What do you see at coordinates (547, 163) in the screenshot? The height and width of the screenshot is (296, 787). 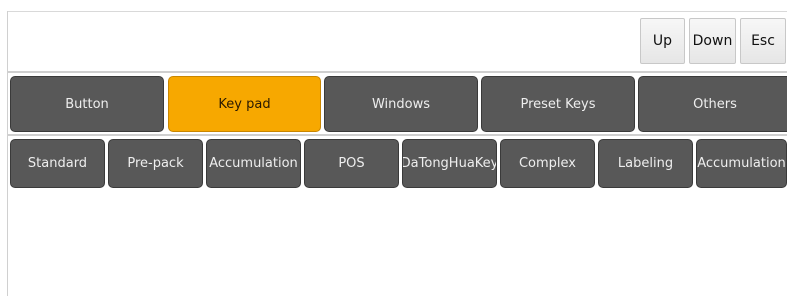 I see `subtab-complex: Complex` at bounding box center [547, 163].